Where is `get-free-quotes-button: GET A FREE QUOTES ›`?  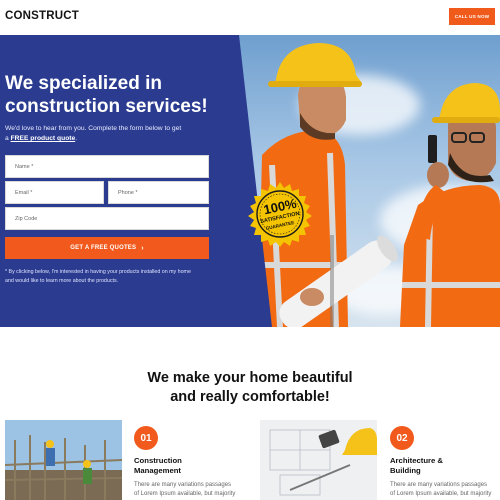
get-free-quotes-button: GET A FREE QUOTES › is located at coordinates (107, 248).